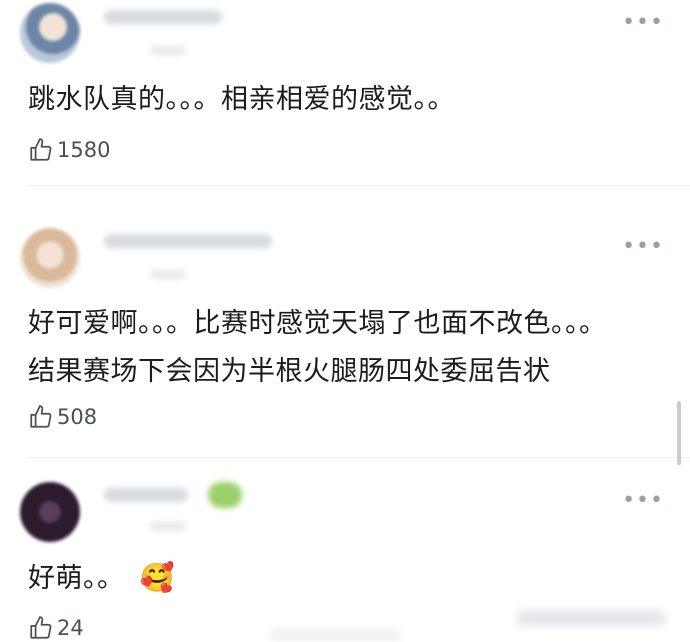  Describe the element at coordinates (225, 495) in the screenshot. I see `user-badge` at that location.